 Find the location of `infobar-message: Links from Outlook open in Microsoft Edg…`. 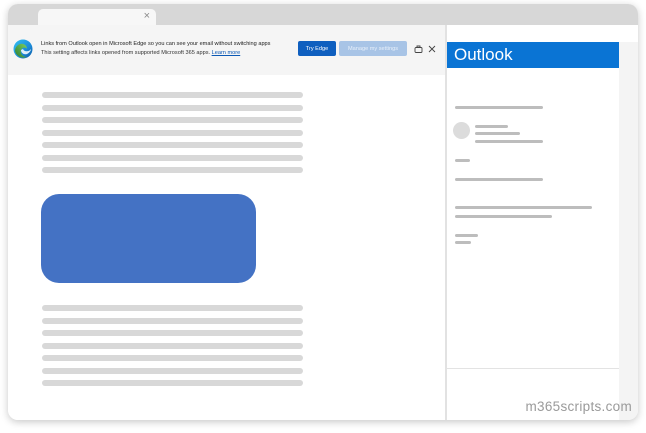

infobar-message: Links from Outlook open in Microsoft Edg… is located at coordinates (156, 44).